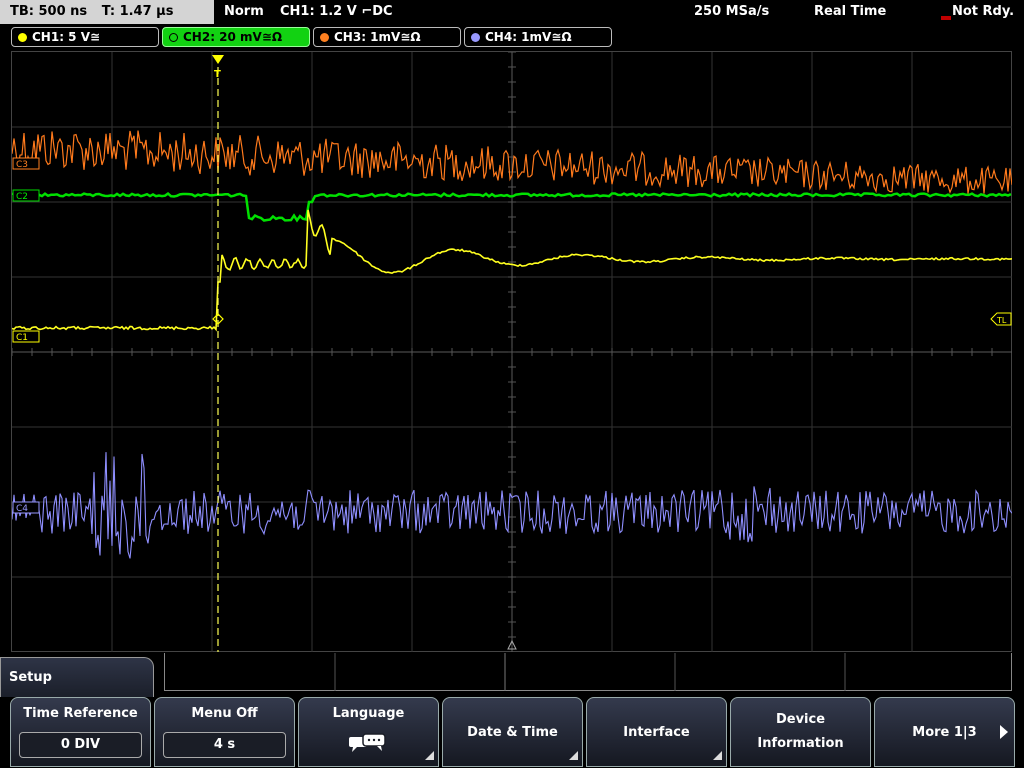 This screenshot has height=768, width=1024. I want to click on tab-ch4: CH4: 1mV≅Ω, so click(538, 37).